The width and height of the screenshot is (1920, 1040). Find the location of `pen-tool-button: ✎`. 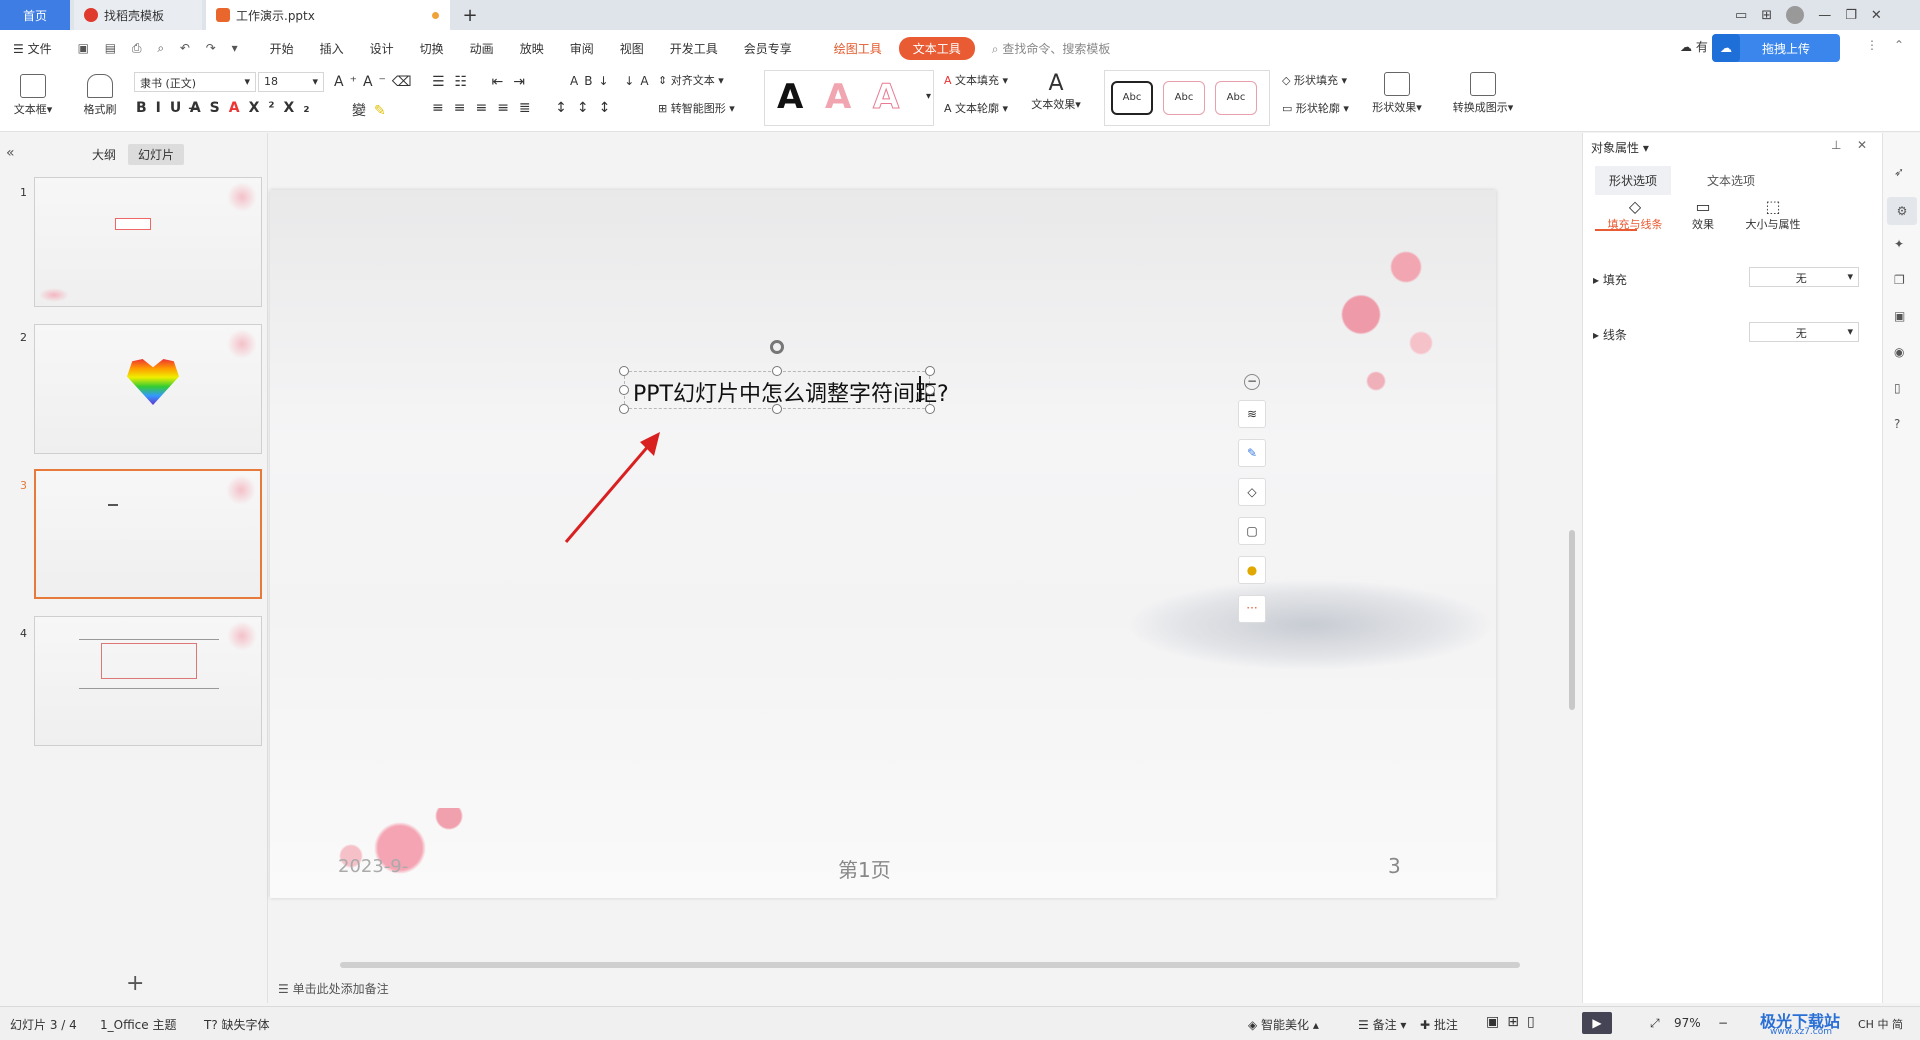

pen-tool-button: ✎ is located at coordinates (1252, 453).